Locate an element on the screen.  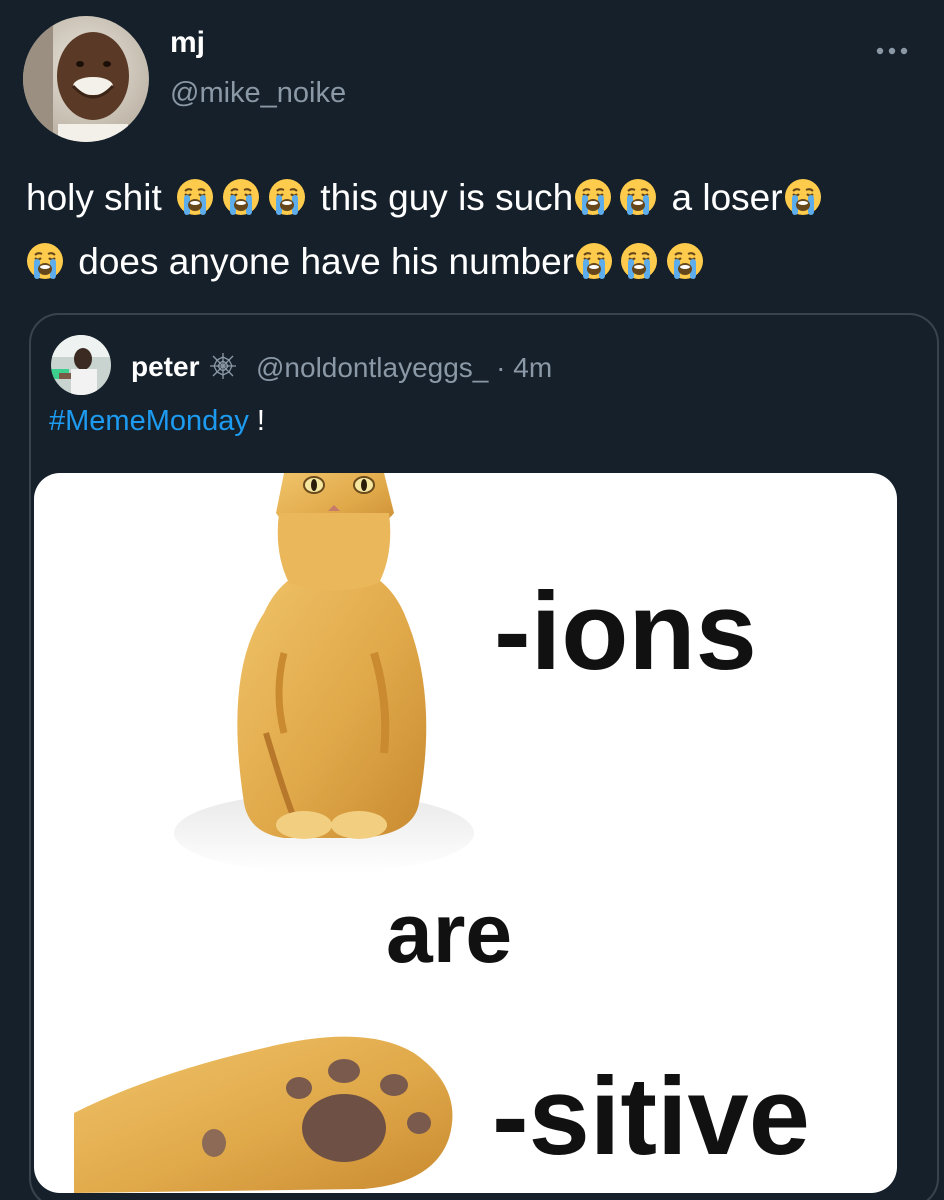
hashtag-link: #MemeMonday is located at coordinates (149, 421).